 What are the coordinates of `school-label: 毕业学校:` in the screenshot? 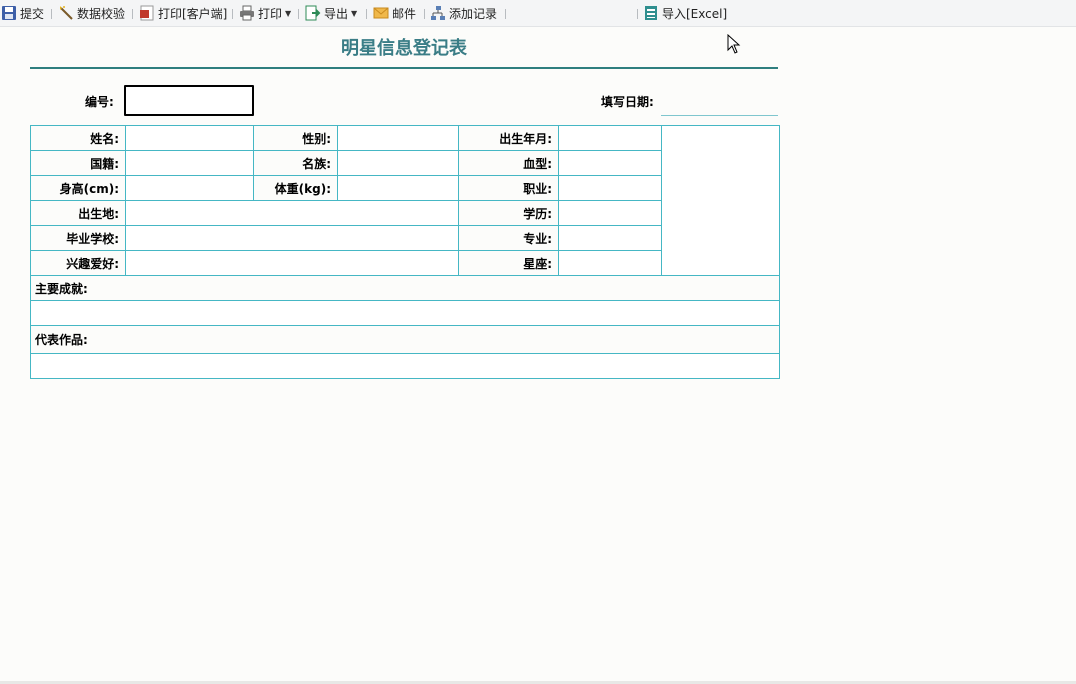 It's located at (78, 238).